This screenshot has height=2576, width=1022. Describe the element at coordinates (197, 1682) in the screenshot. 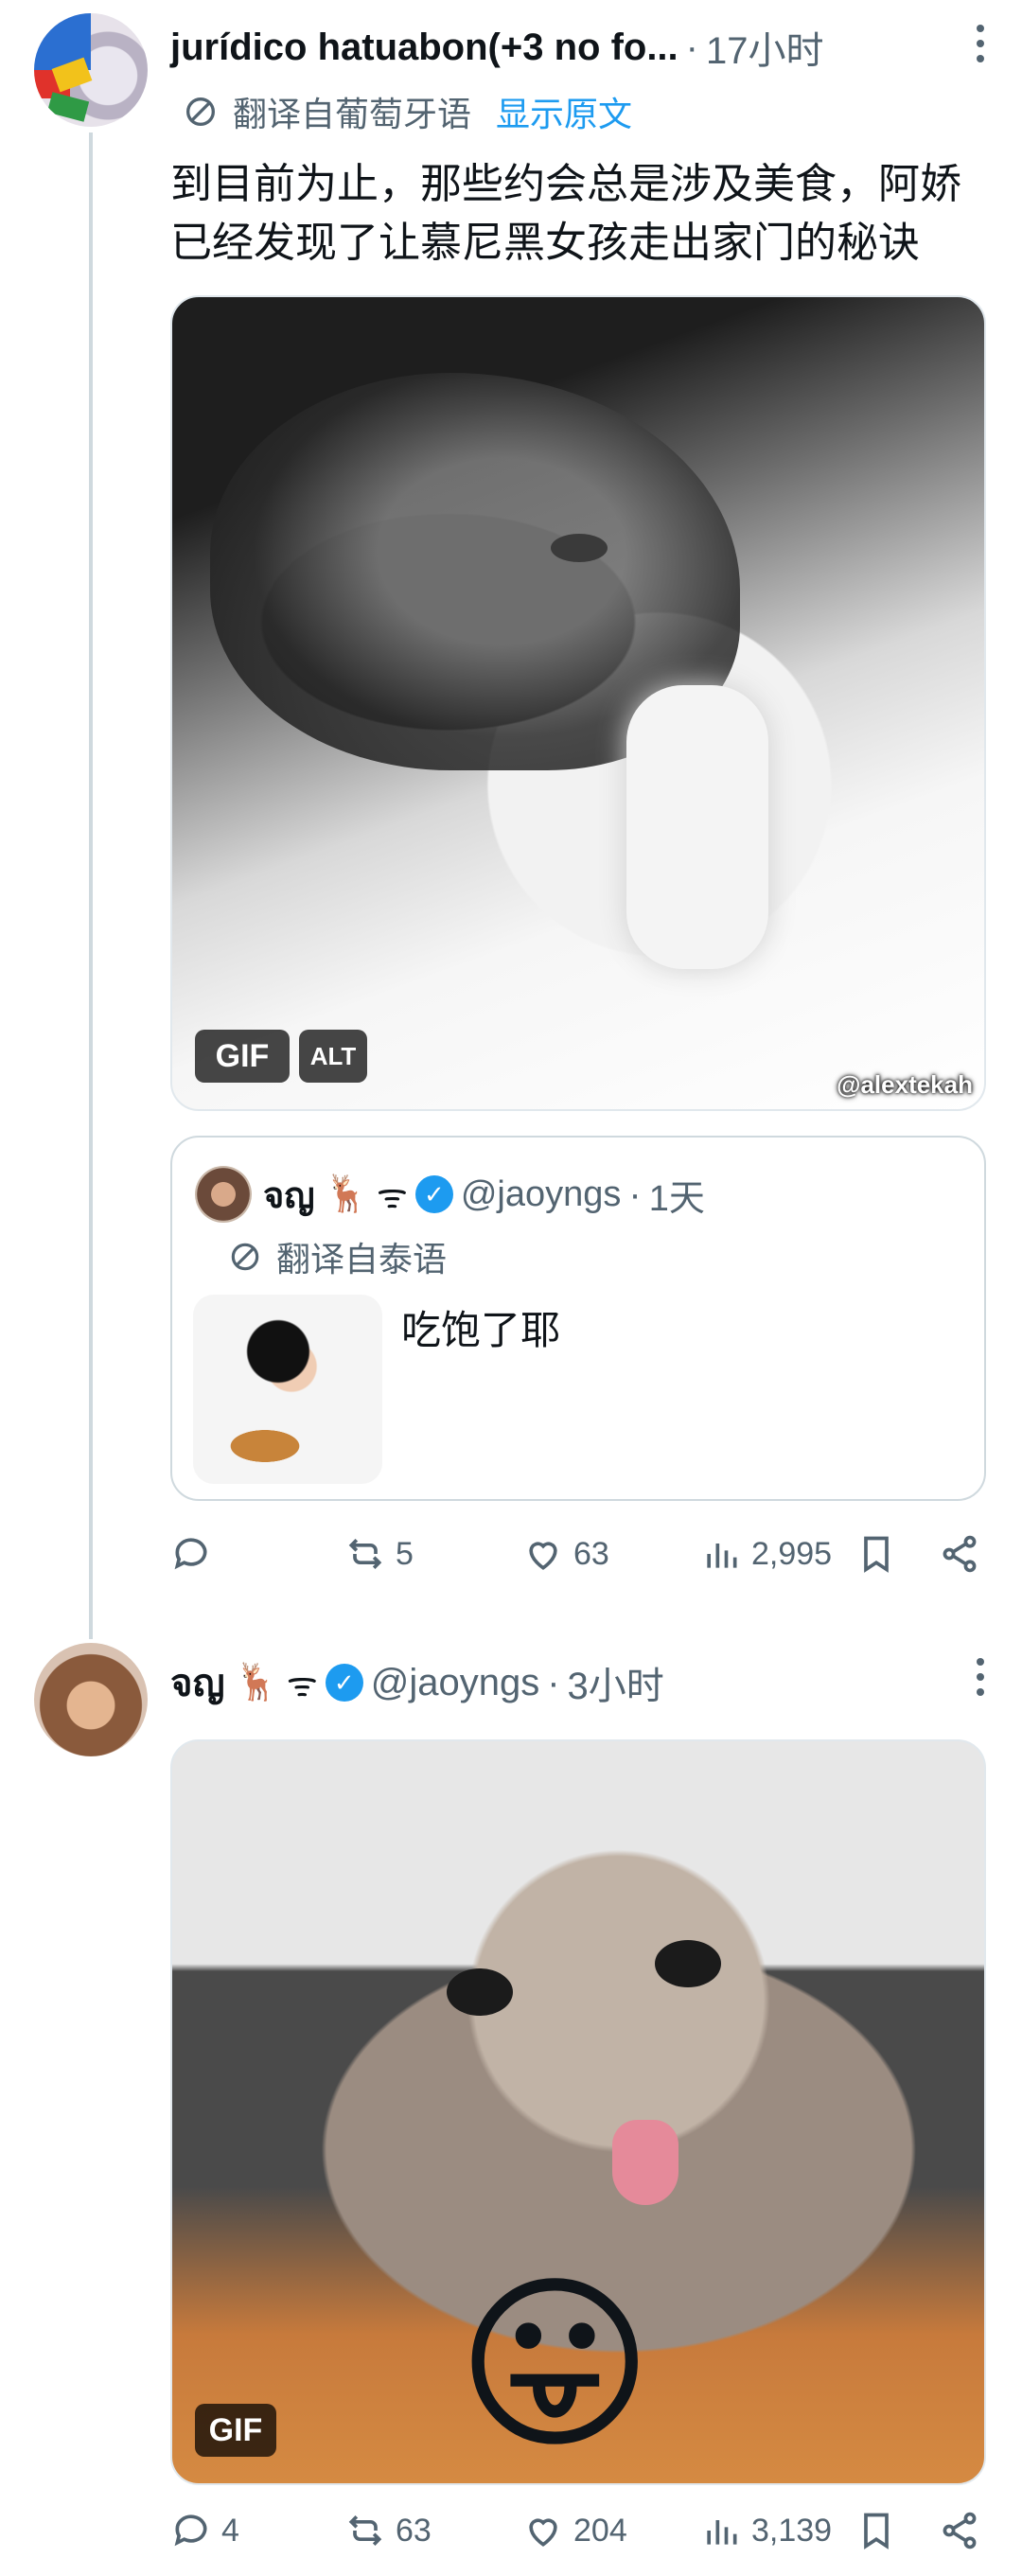

I see `author-name: จญ` at that location.